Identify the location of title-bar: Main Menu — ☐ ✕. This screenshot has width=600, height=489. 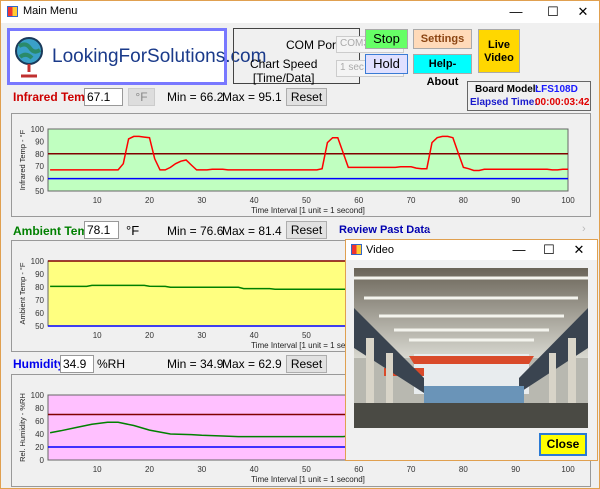
(300, 12).